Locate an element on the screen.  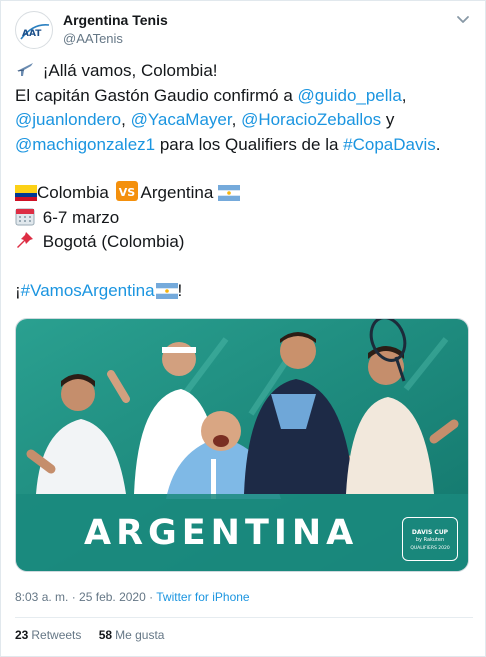
avatar-text: AAT is located at coordinates (32, 34).